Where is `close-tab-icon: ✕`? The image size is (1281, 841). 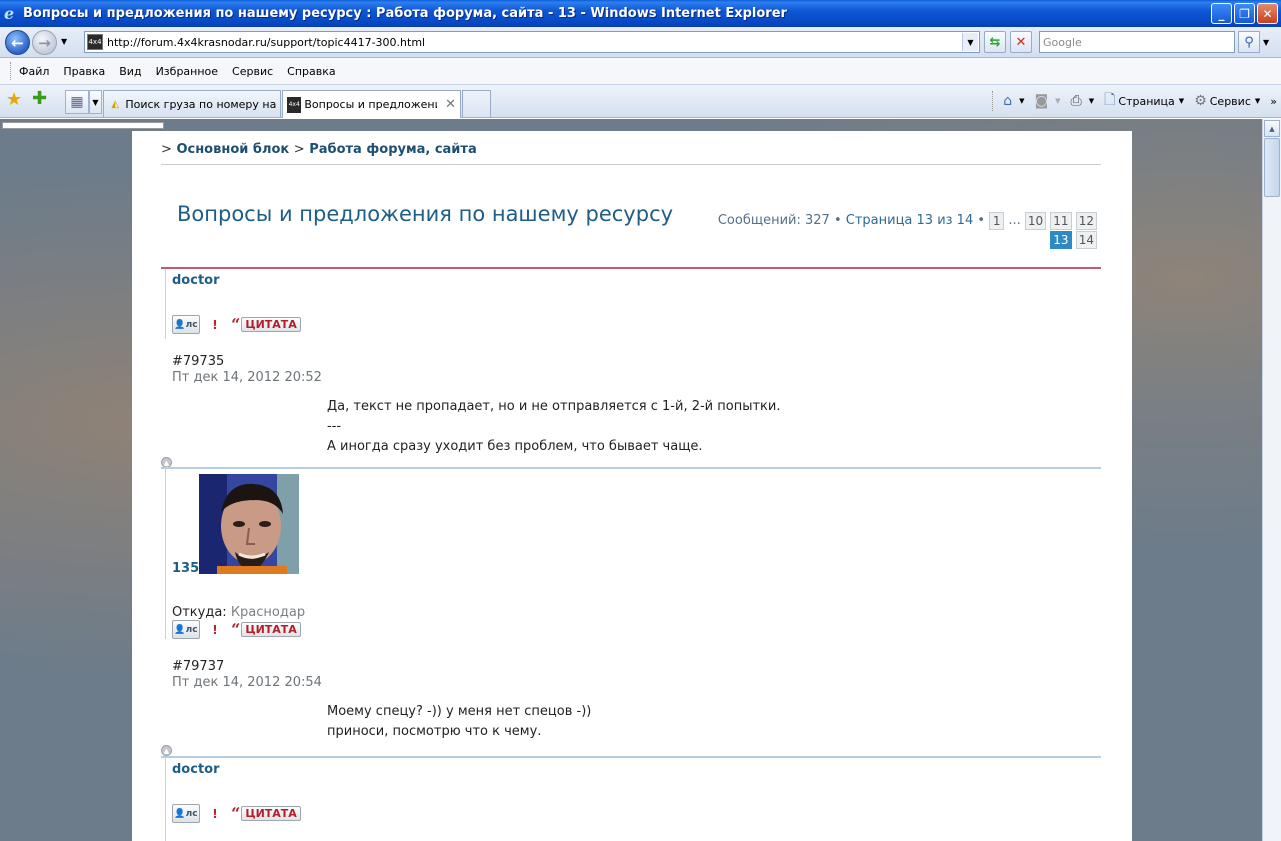
close-tab-icon: ✕ is located at coordinates (450, 104).